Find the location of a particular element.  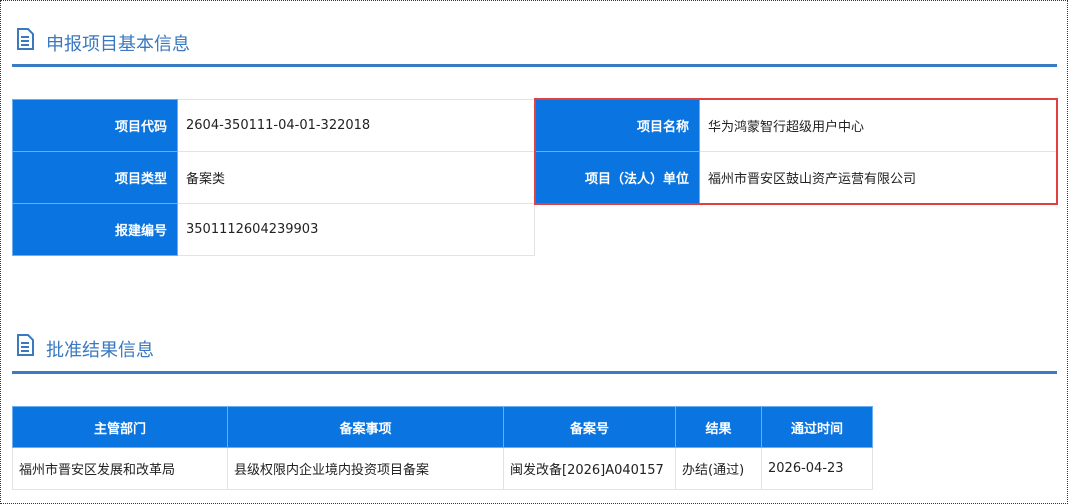

field-label: 项目（法人）单位 is located at coordinates (617, 177).